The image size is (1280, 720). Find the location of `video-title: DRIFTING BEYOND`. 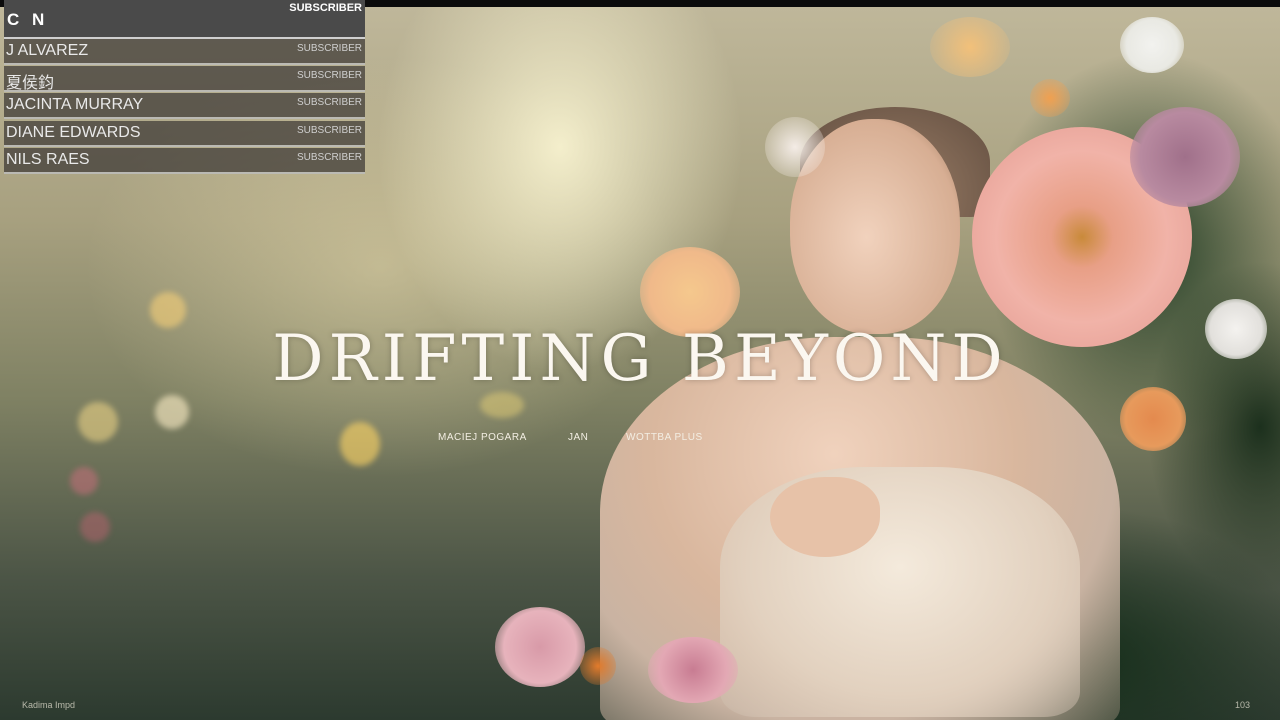

video-title: DRIFTING BEYOND is located at coordinates (640, 359).